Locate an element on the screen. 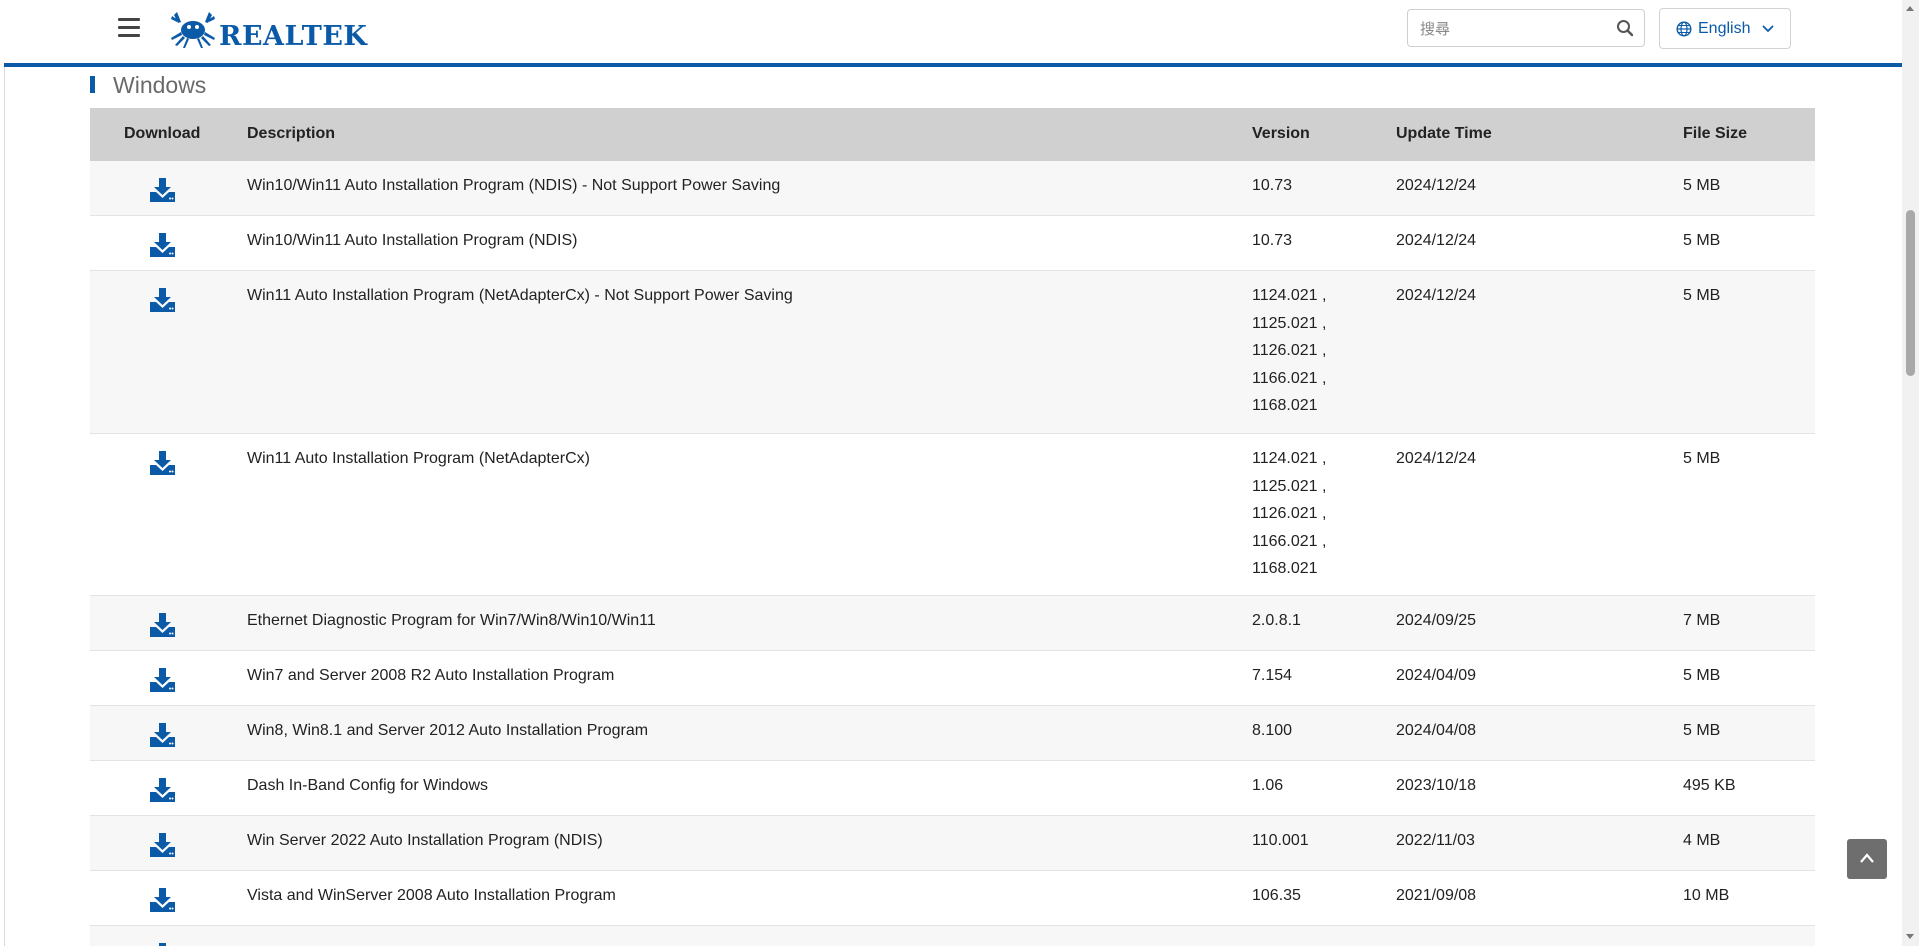 The width and height of the screenshot is (1919, 946). version-cell: 110.001 is located at coordinates (1280, 841).